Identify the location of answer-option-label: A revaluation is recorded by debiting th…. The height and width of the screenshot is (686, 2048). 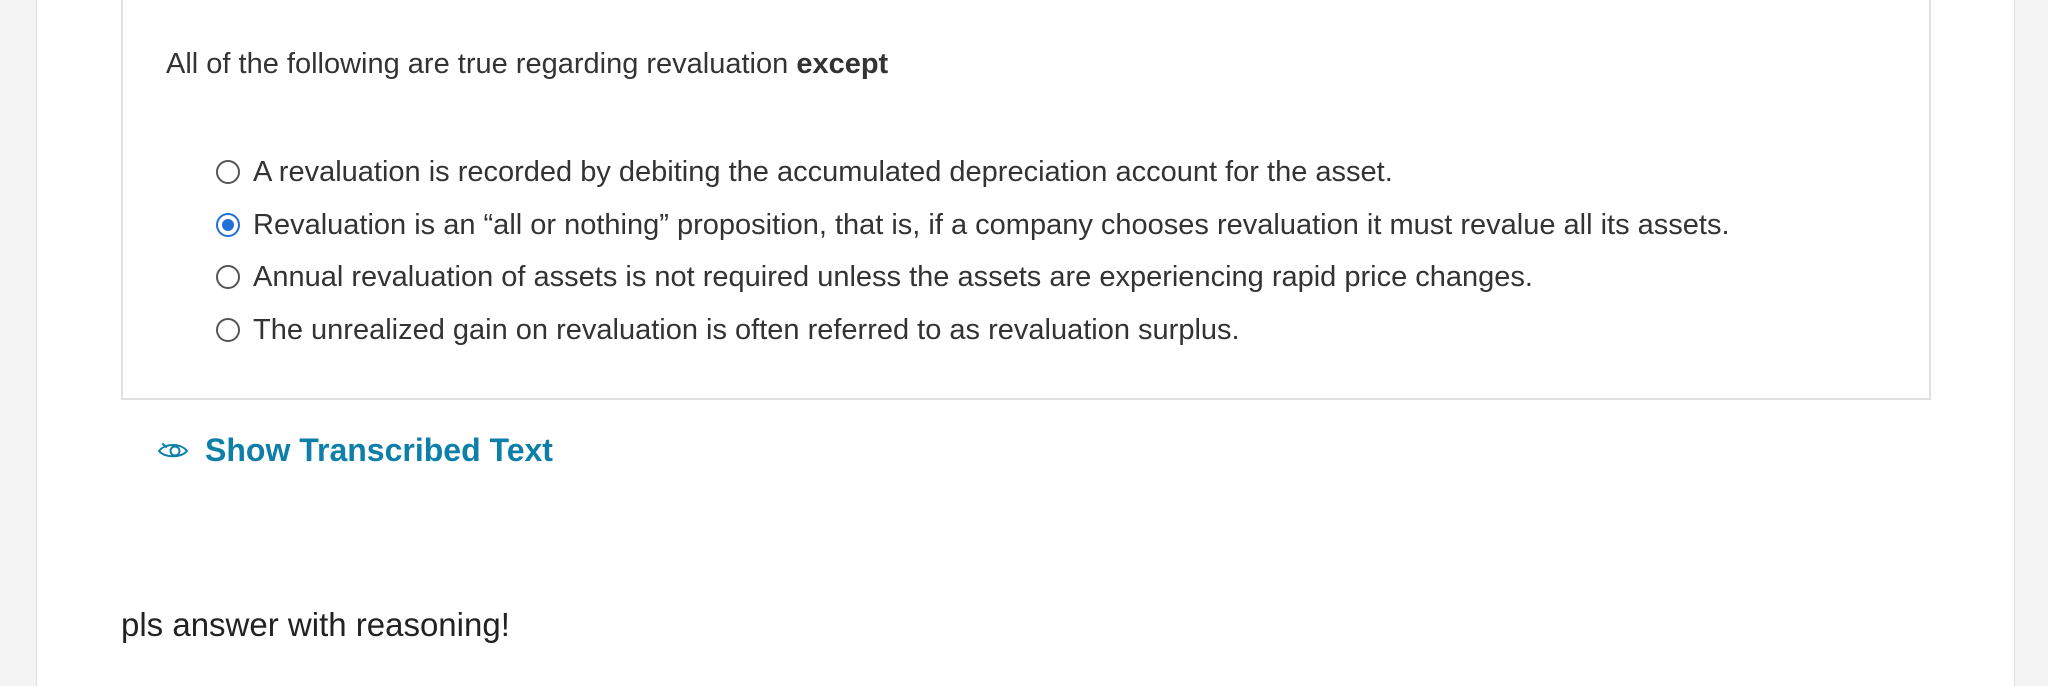
(823, 172).